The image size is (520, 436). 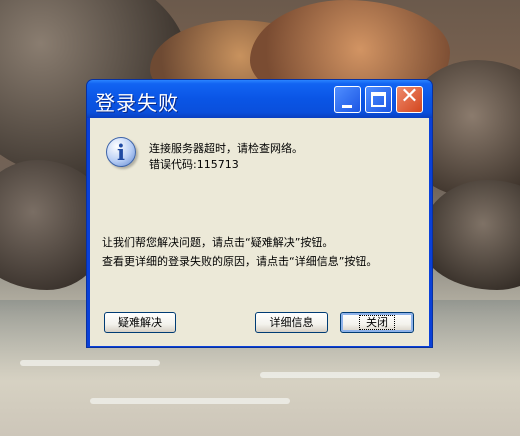 I want to click on error-message: 连接服务器超时，请检查网络。, so click(x=226, y=148).